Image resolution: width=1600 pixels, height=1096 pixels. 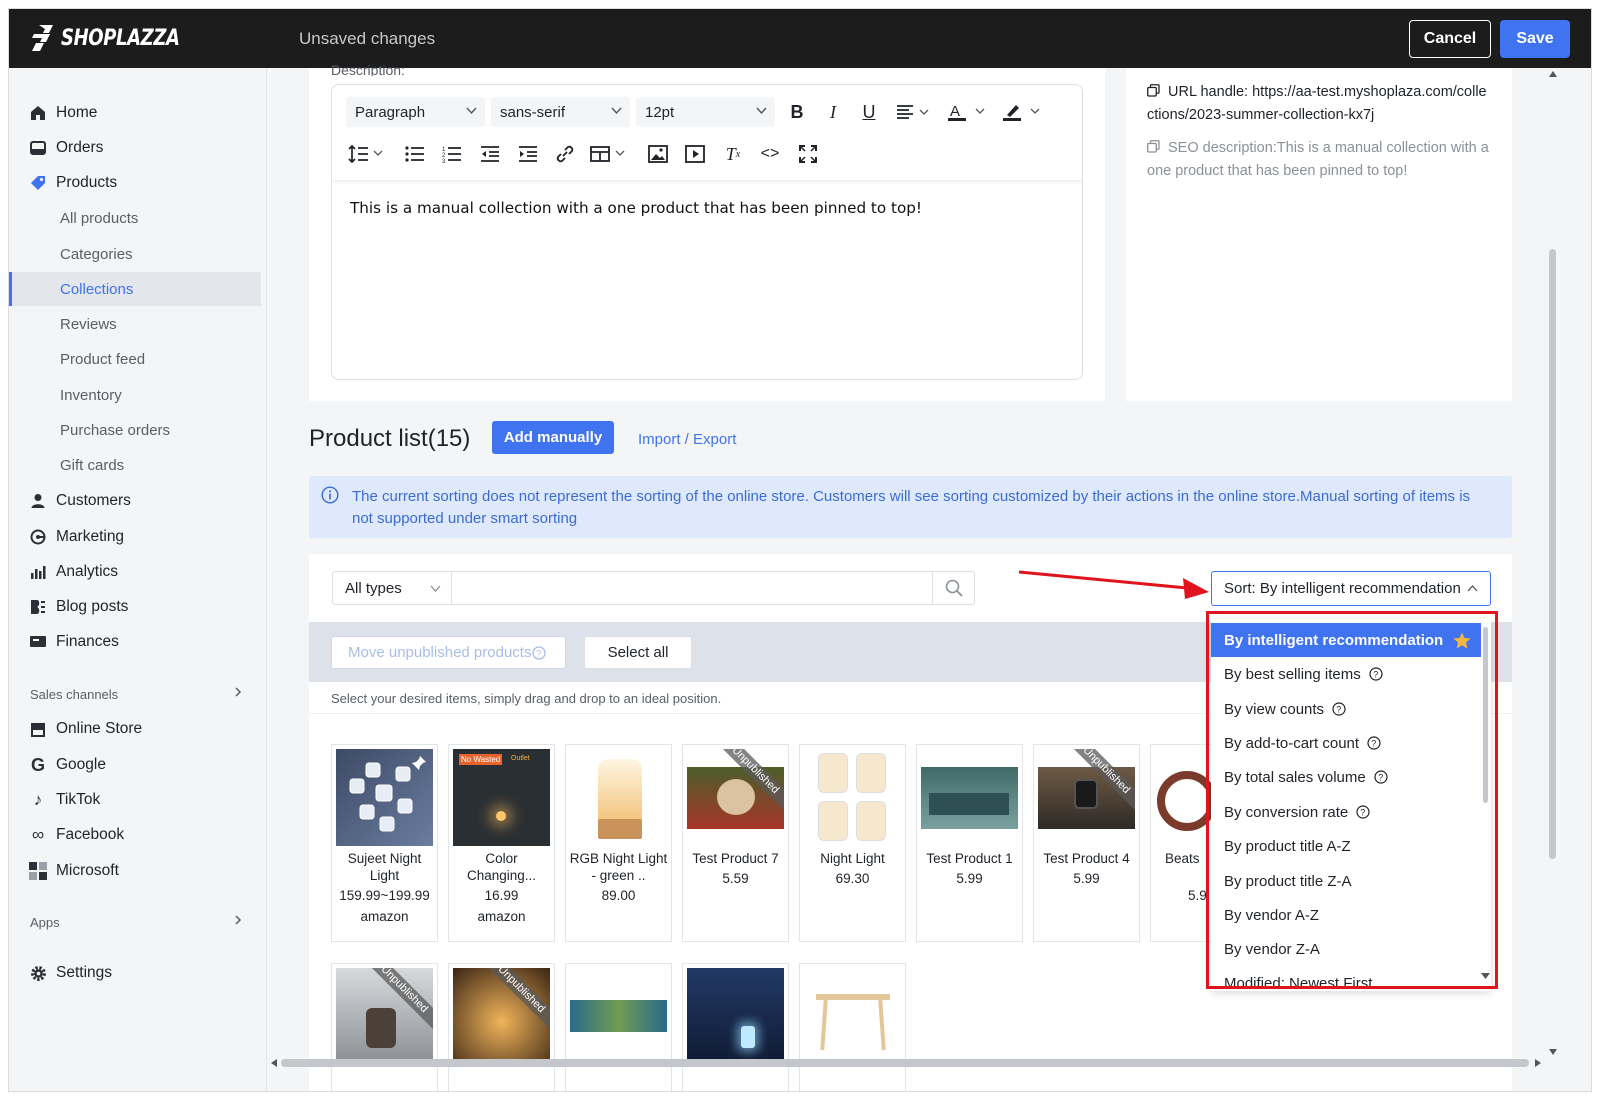 What do you see at coordinates (135, 113) in the screenshot?
I see `sidebar-item-home: Home` at bounding box center [135, 113].